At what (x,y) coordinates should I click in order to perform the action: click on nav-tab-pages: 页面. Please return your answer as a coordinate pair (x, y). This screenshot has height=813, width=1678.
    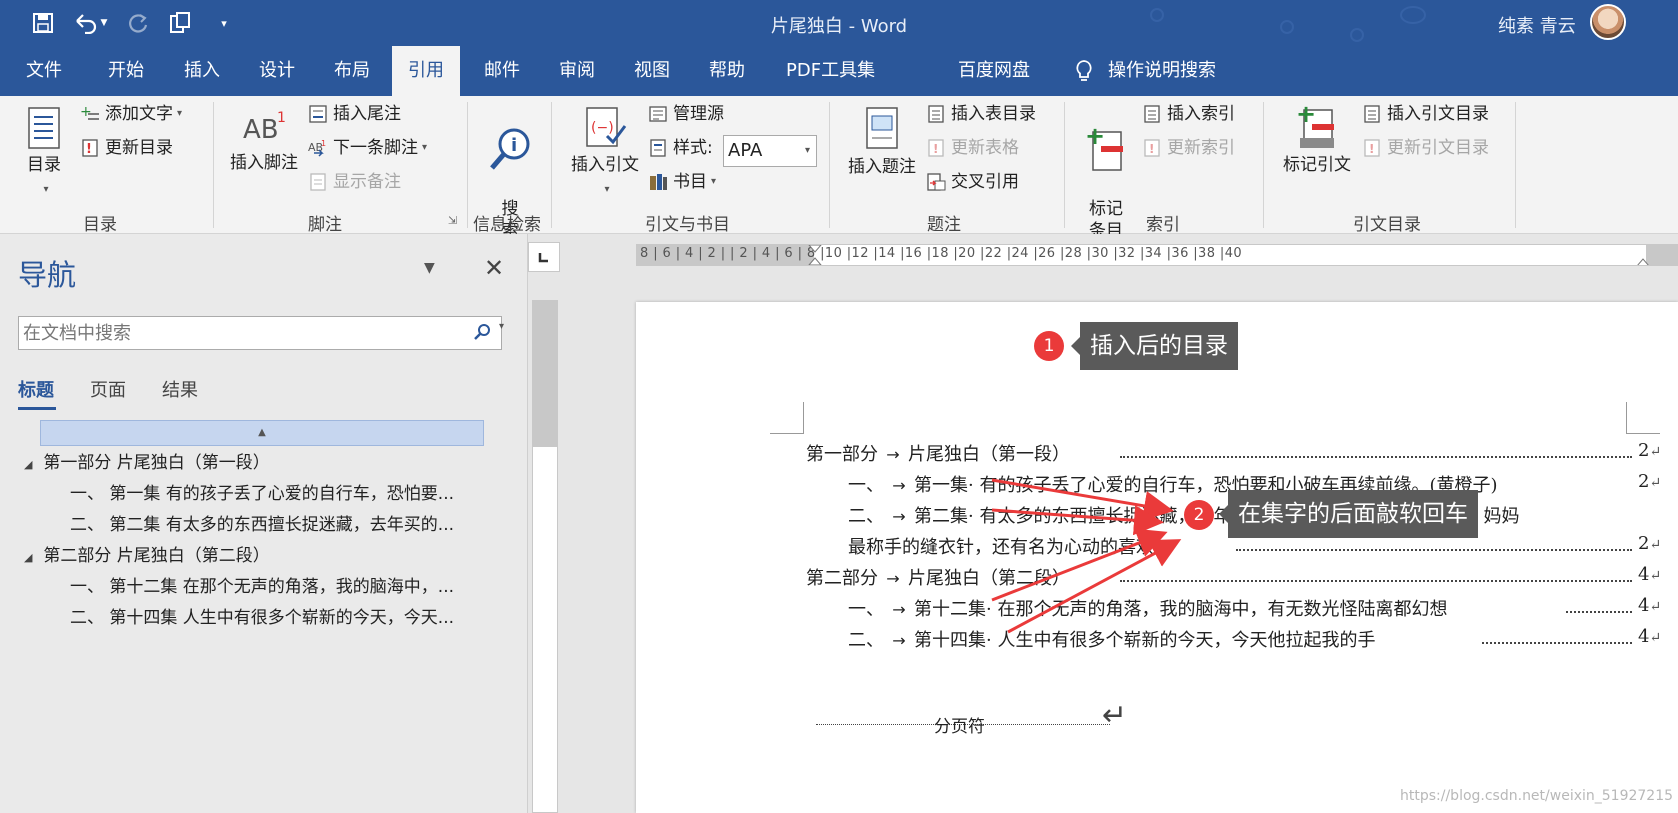
    Looking at the image, I should click on (108, 389).